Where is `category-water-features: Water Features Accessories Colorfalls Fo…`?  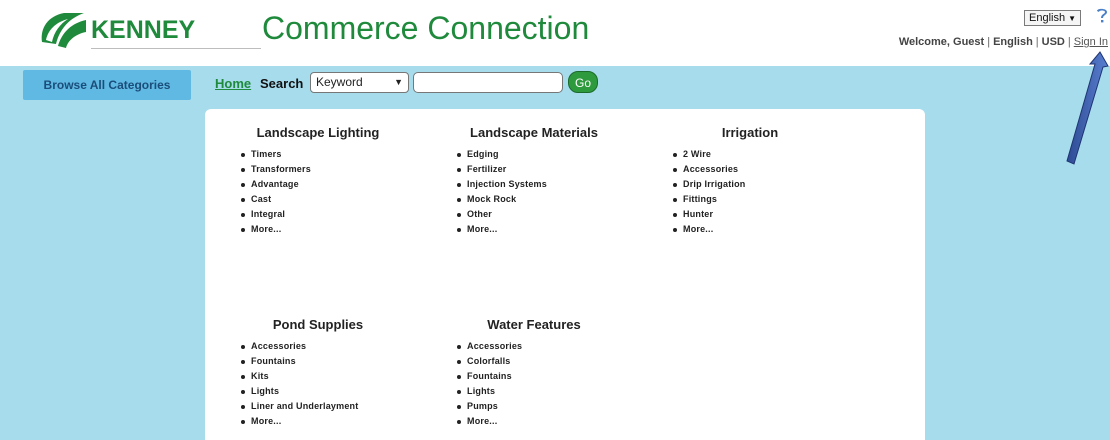
category-water-features: Water Features Accessories Colorfalls Fo… is located at coordinates (534, 373).